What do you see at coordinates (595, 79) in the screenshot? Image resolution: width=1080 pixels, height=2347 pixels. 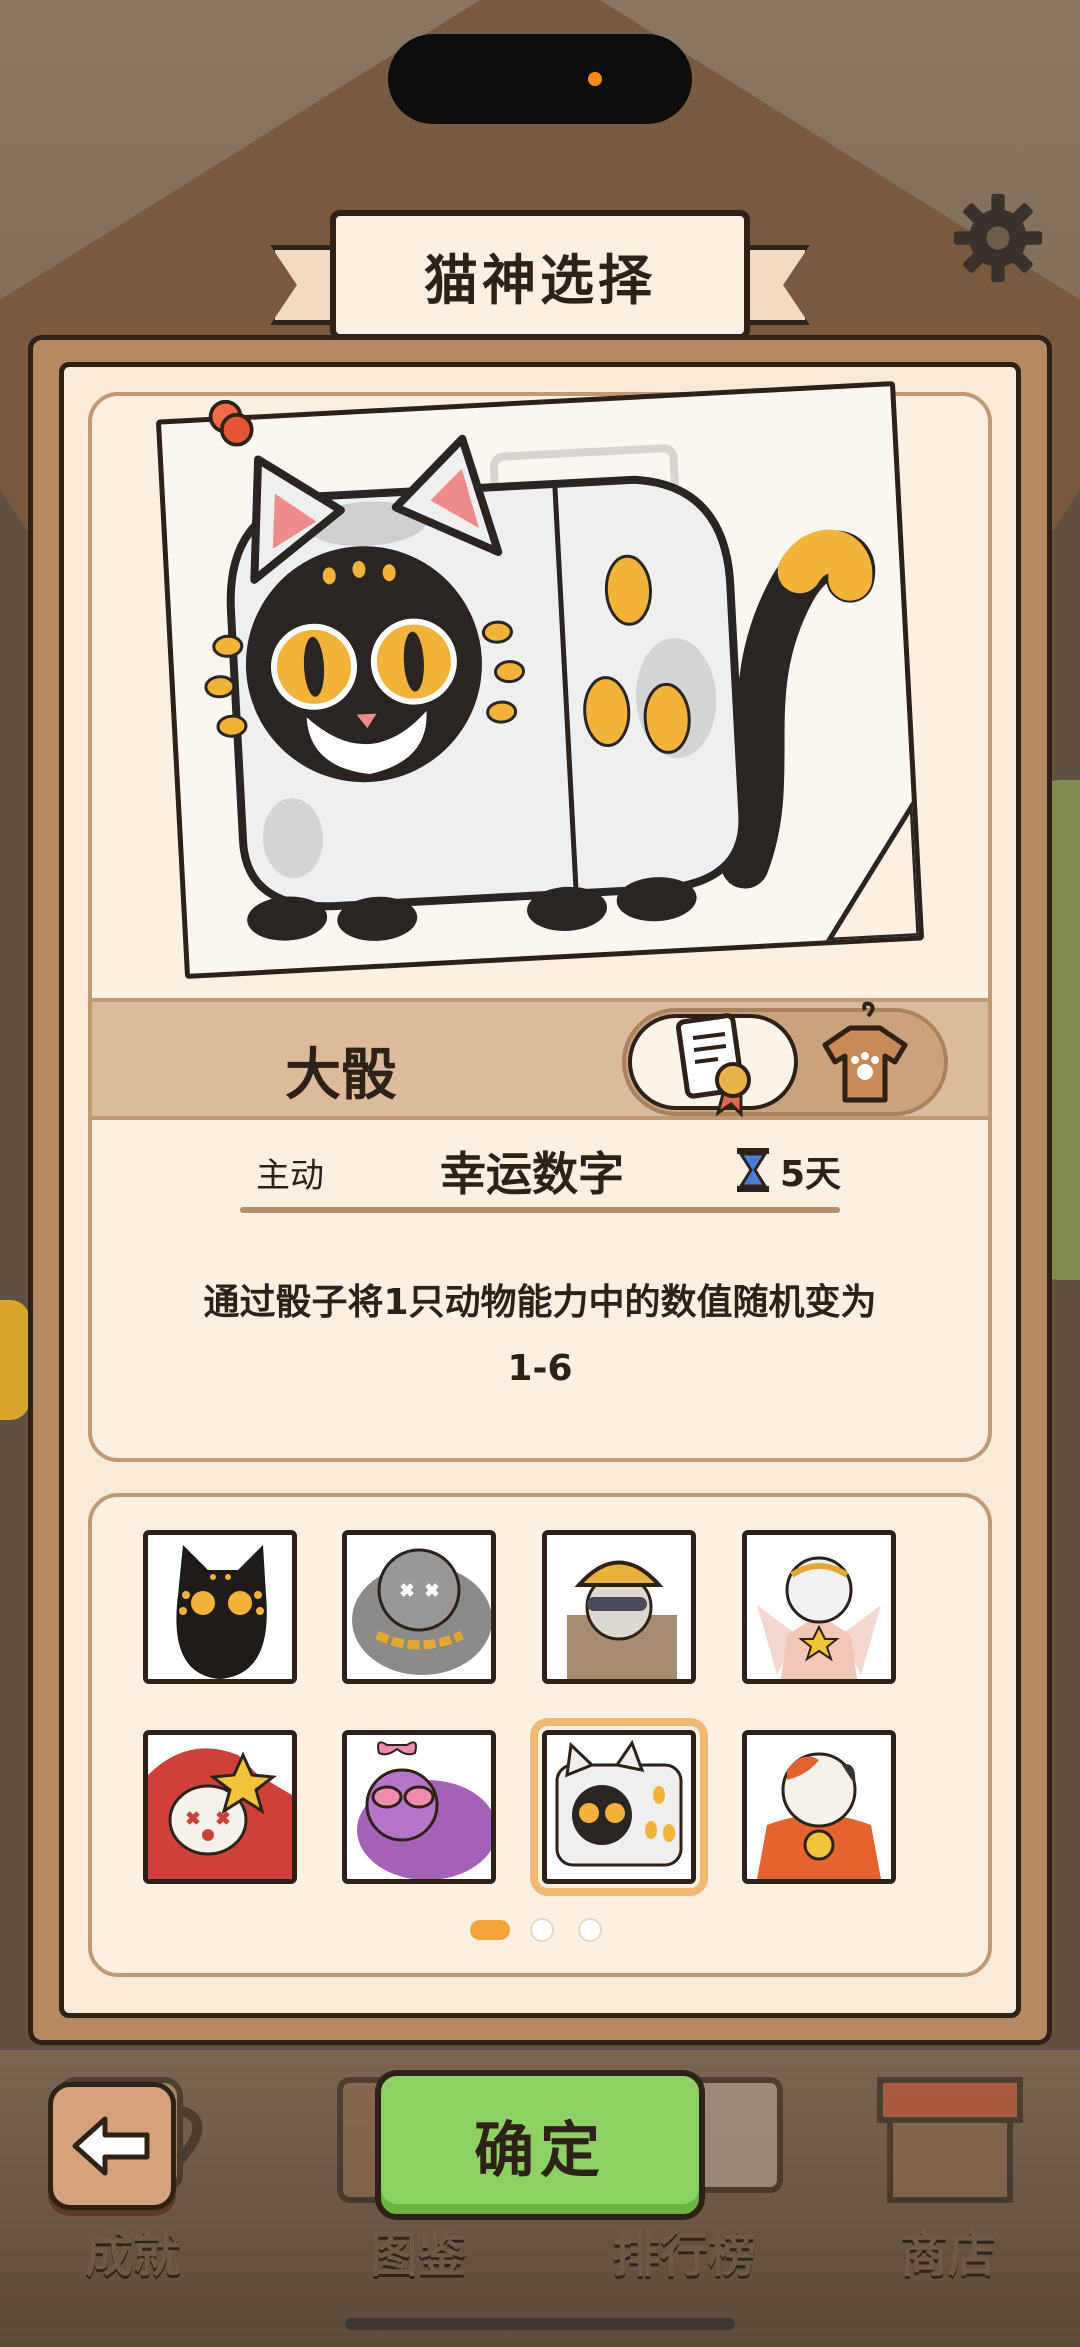 I see `camera-indicator` at bounding box center [595, 79].